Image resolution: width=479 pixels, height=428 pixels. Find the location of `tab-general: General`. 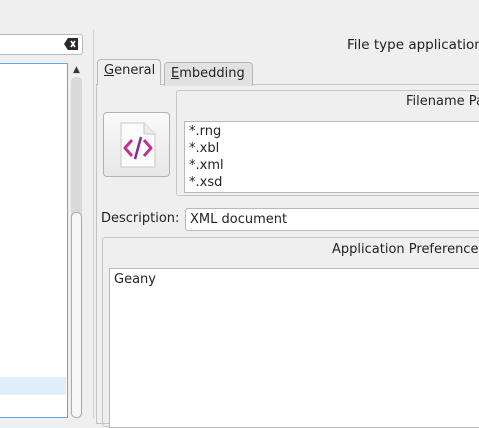

tab-general: General is located at coordinates (129, 72).